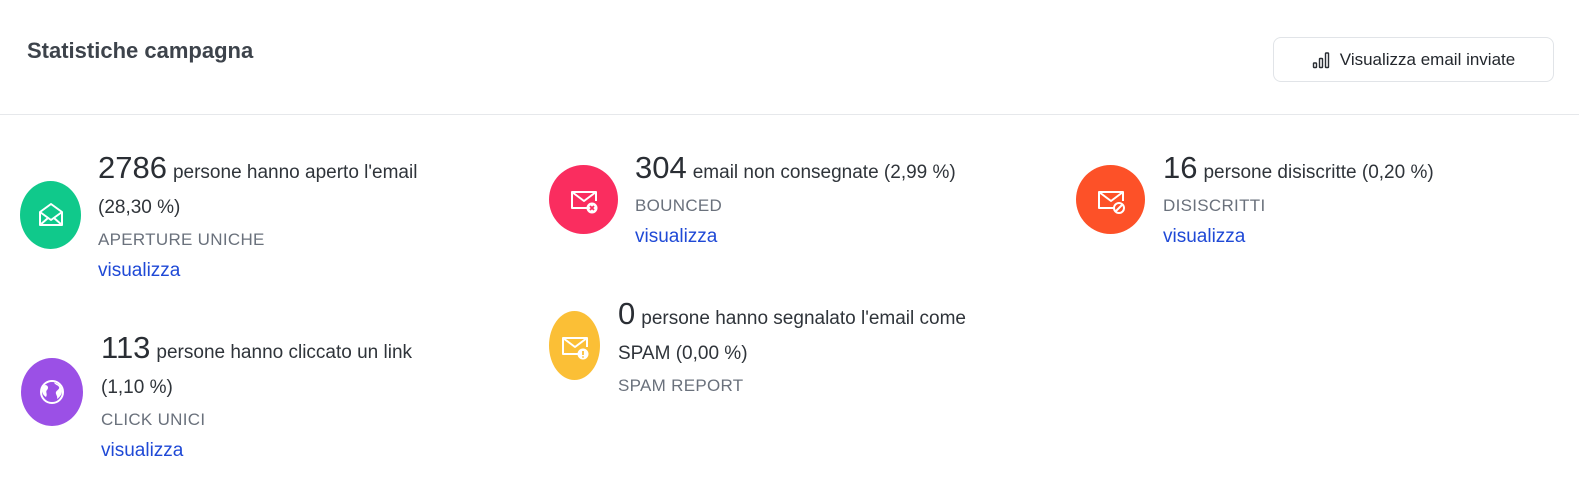  I want to click on bounced-icon-circle, so click(583, 199).